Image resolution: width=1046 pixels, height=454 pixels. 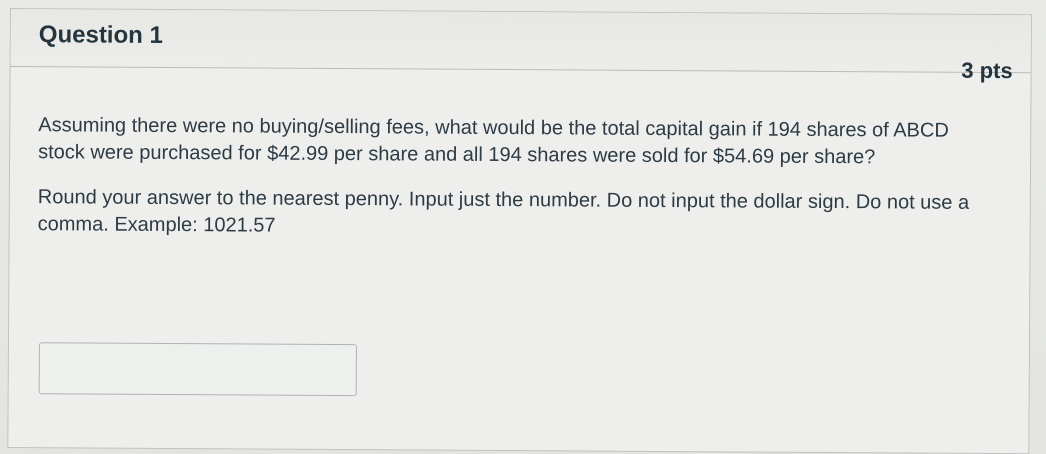 I want to click on question-points: 3 pts, so click(x=987, y=70).